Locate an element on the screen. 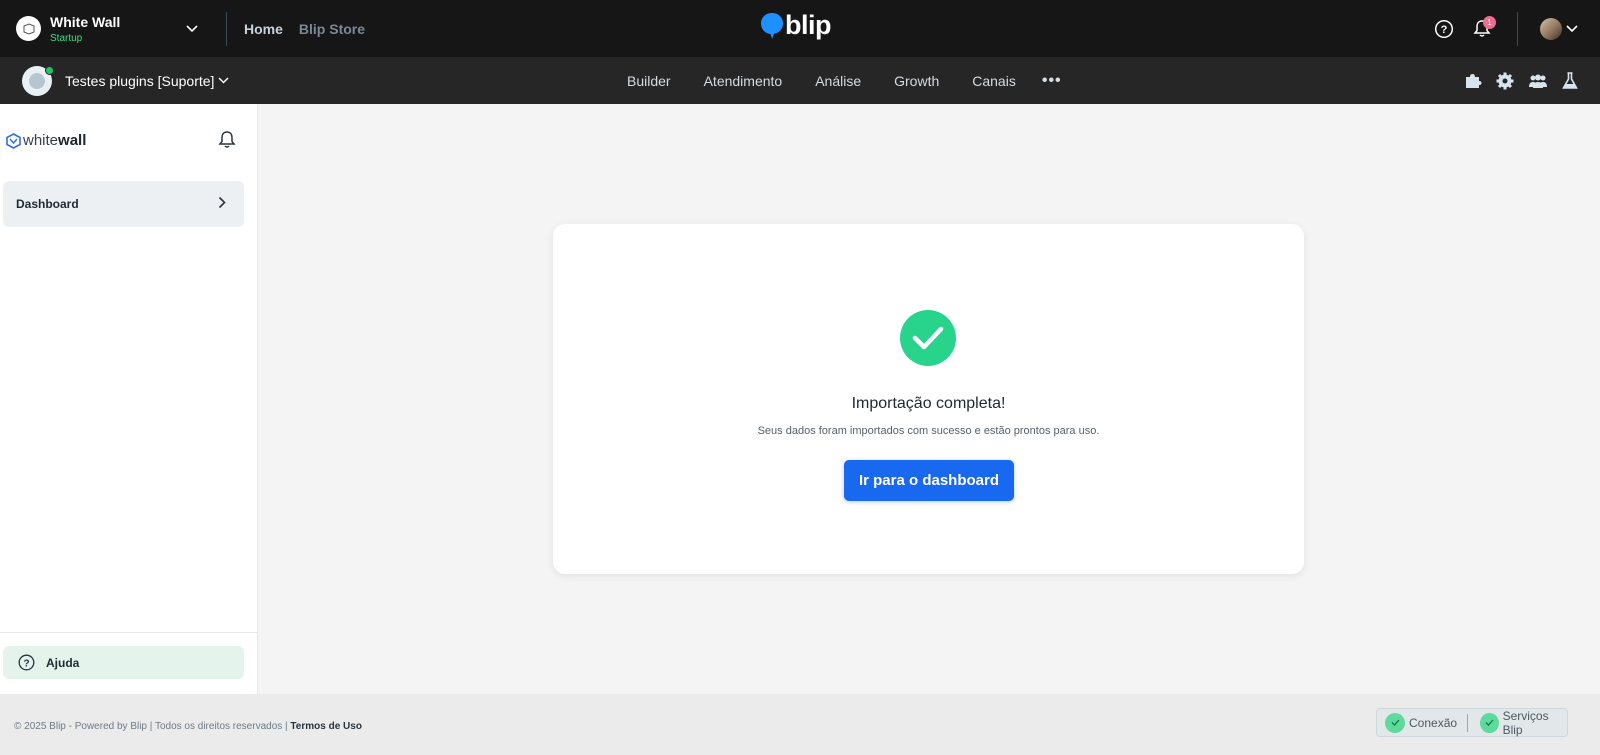 The image size is (1600, 755). online-status-dot is located at coordinates (49, 70).